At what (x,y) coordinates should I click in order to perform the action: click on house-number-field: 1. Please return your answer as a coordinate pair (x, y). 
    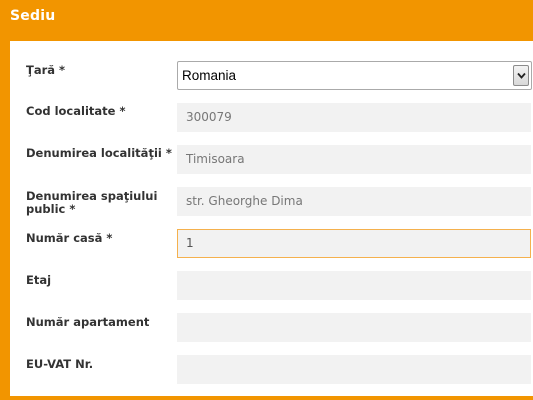
    Looking at the image, I should click on (354, 243).